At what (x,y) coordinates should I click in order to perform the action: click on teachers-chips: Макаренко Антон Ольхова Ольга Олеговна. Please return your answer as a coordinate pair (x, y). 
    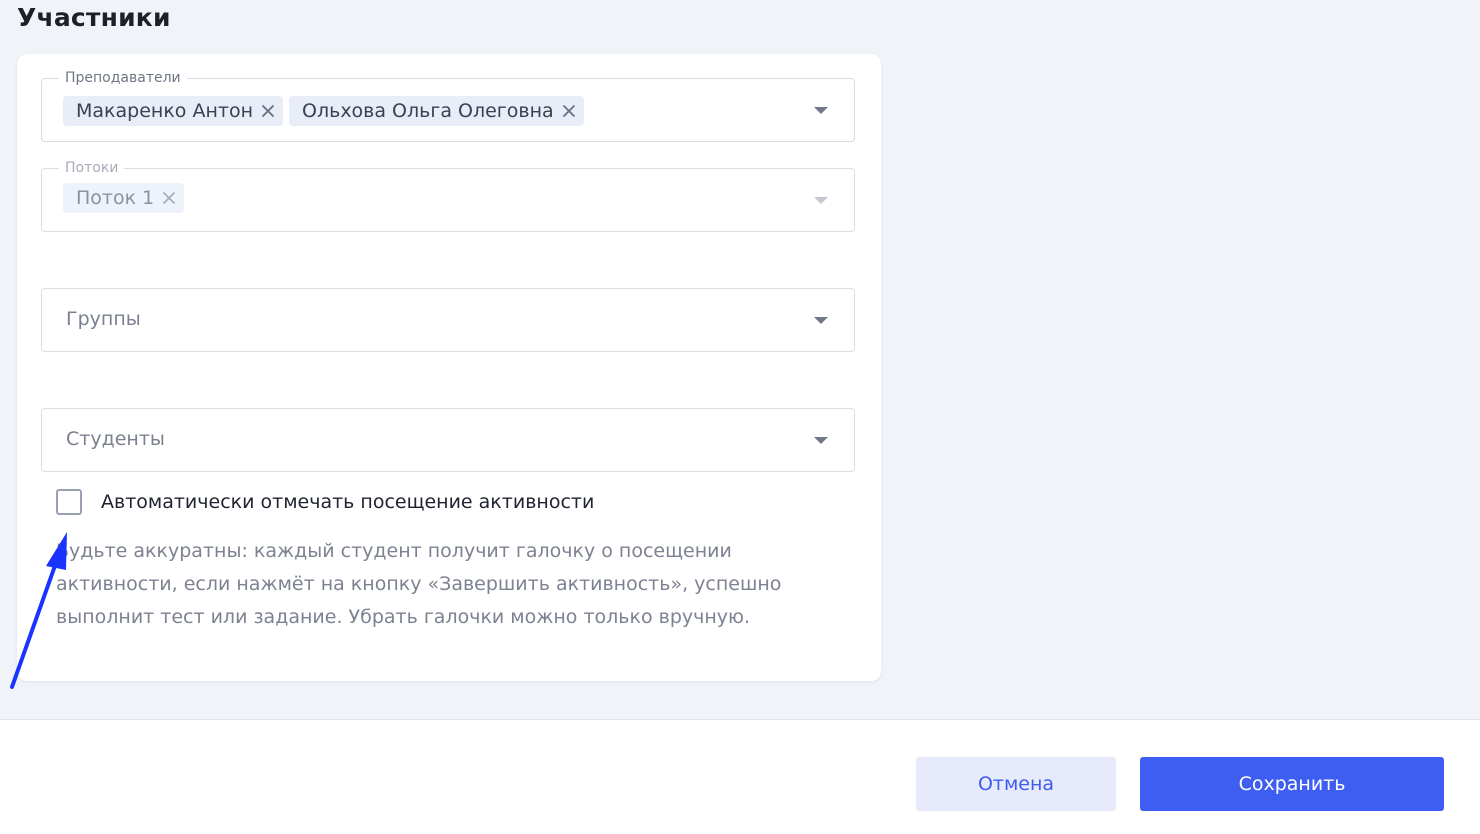
    Looking at the image, I should click on (323, 111).